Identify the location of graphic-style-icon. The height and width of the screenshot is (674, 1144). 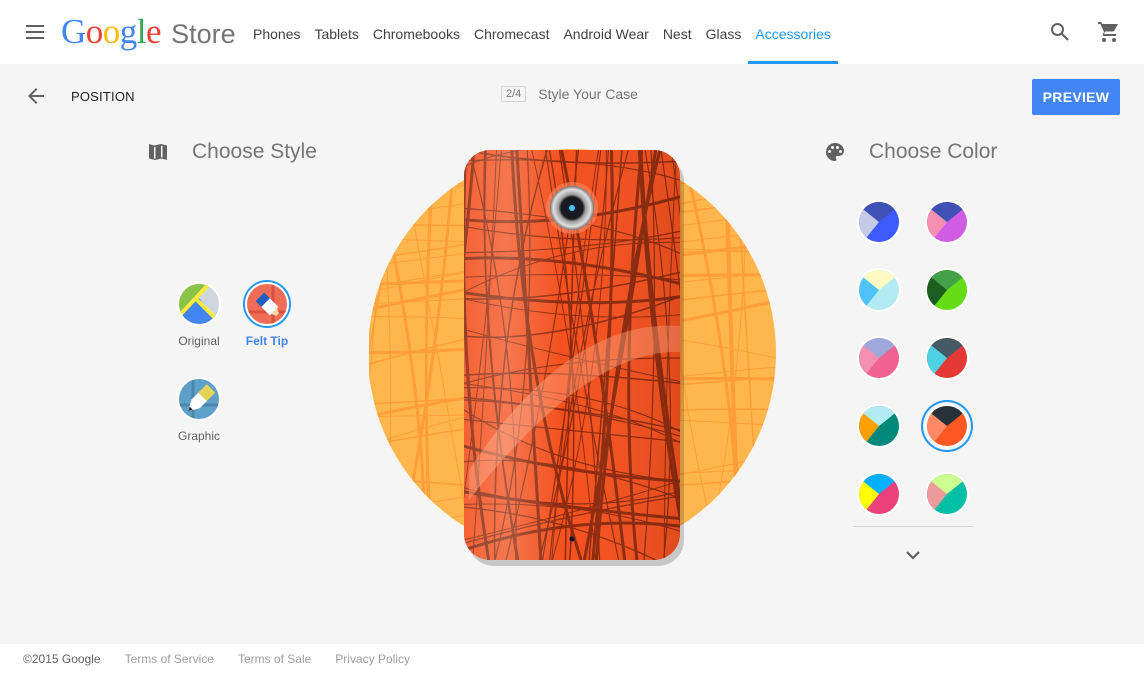
(199, 399).